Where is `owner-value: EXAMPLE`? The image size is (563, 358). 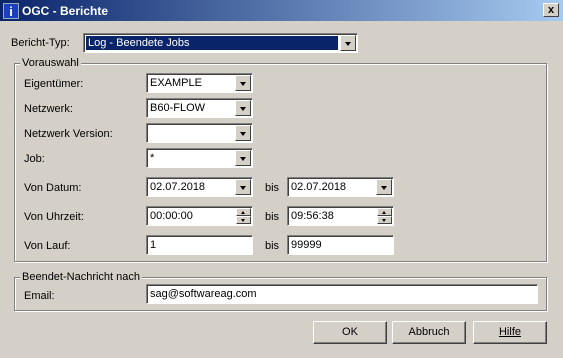 owner-value: EXAMPLE is located at coordinates (176, 83).